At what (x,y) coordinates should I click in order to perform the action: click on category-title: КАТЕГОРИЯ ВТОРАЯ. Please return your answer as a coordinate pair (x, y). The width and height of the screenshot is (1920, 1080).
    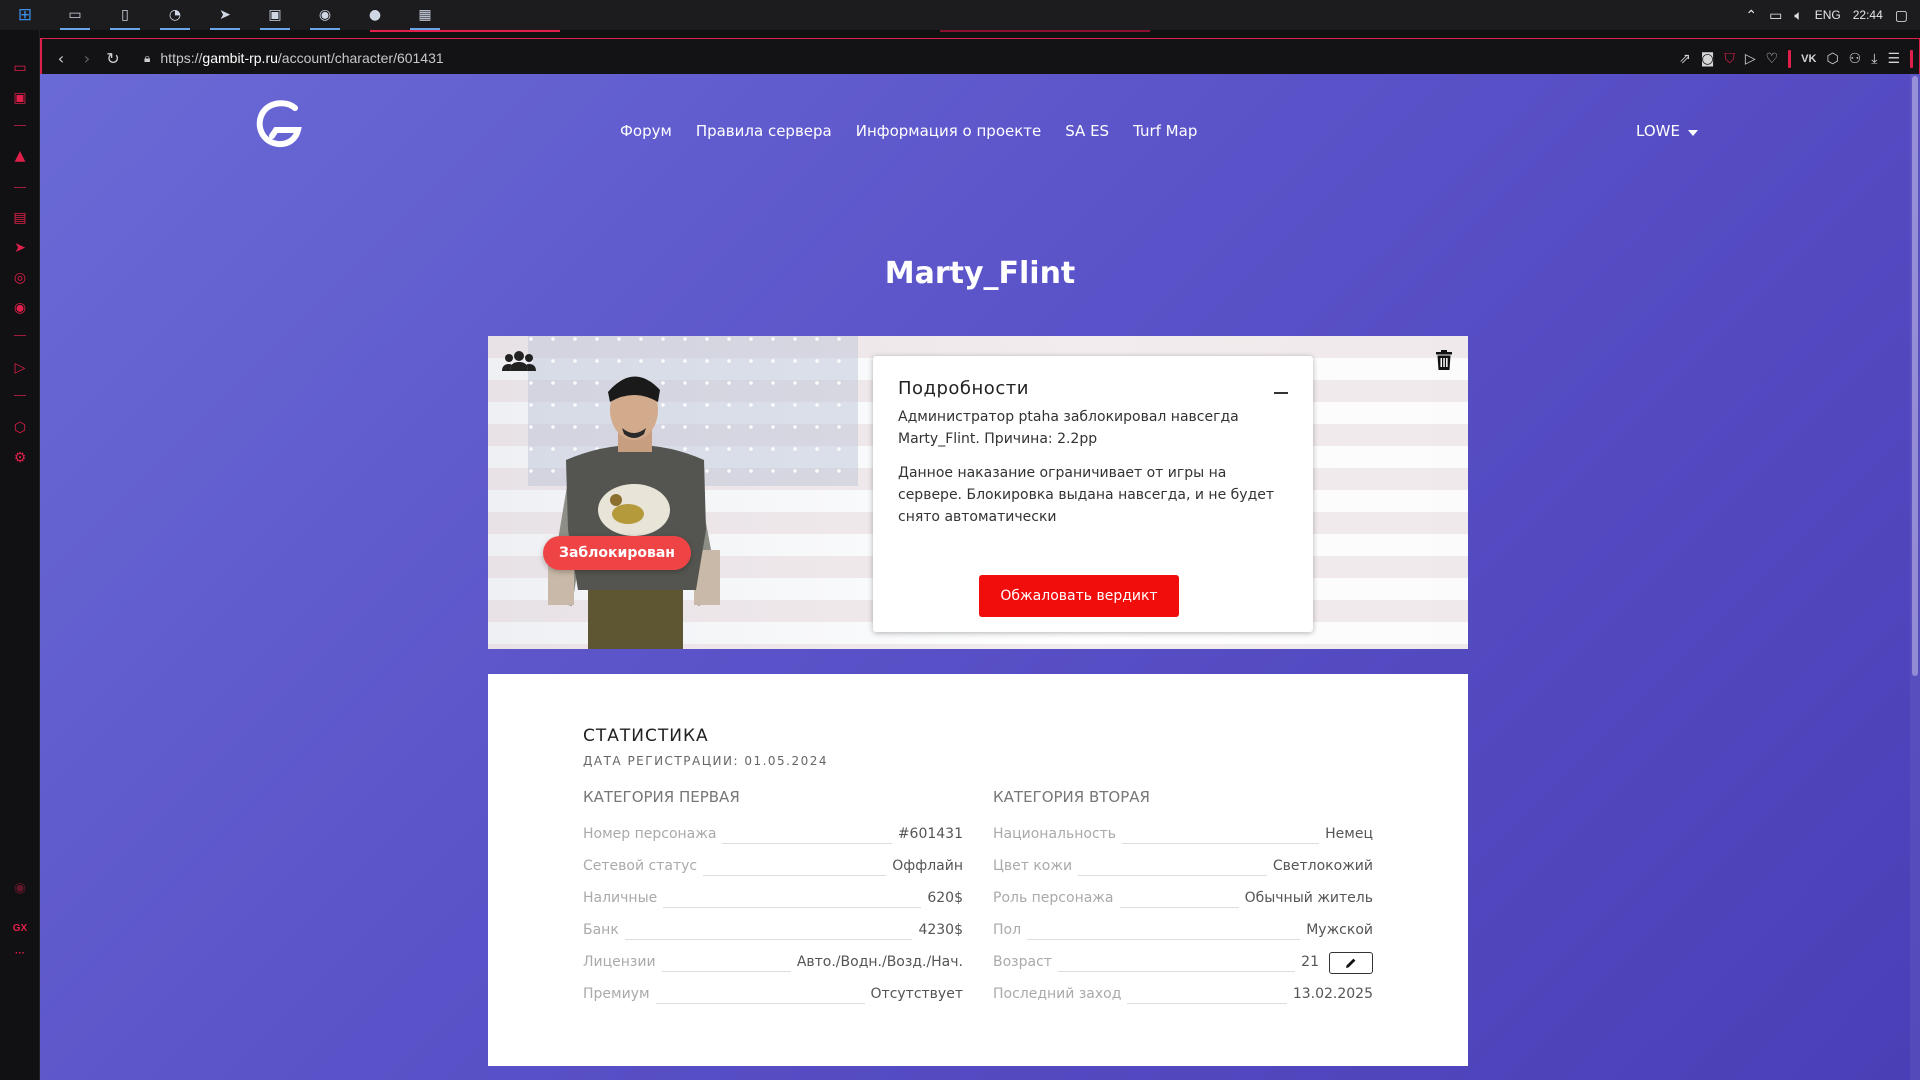
    Looking at the image, I should click on (1071, 797).